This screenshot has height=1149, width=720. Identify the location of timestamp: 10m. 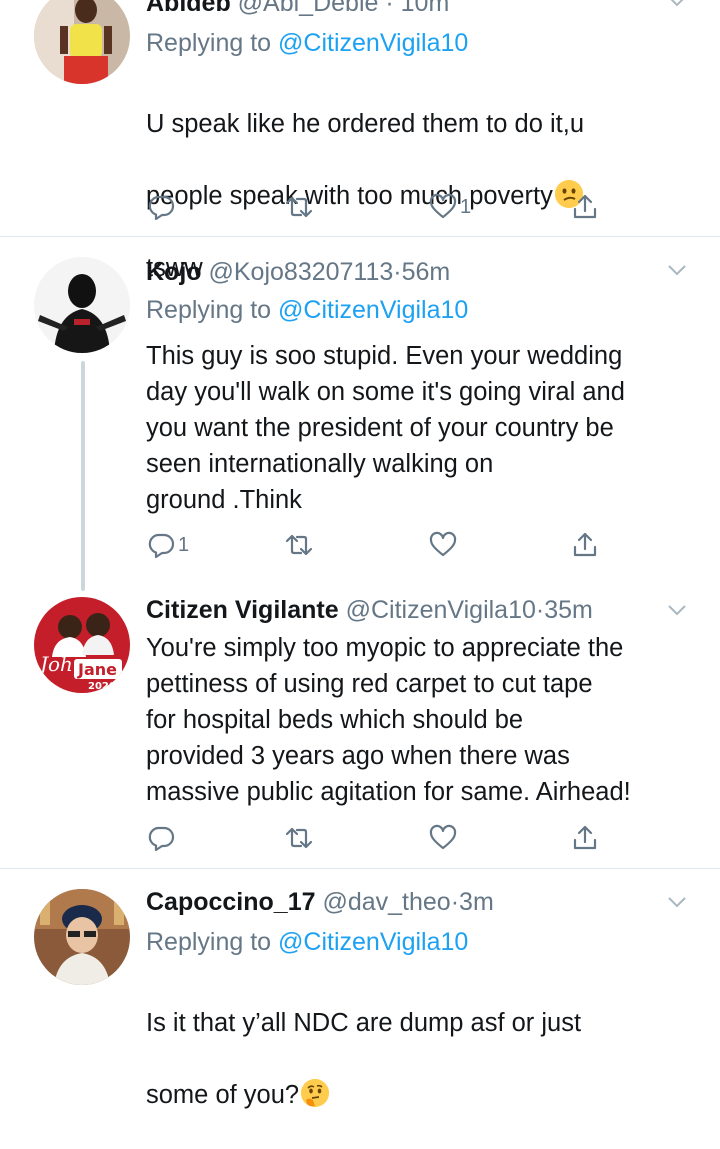
(425, 8).